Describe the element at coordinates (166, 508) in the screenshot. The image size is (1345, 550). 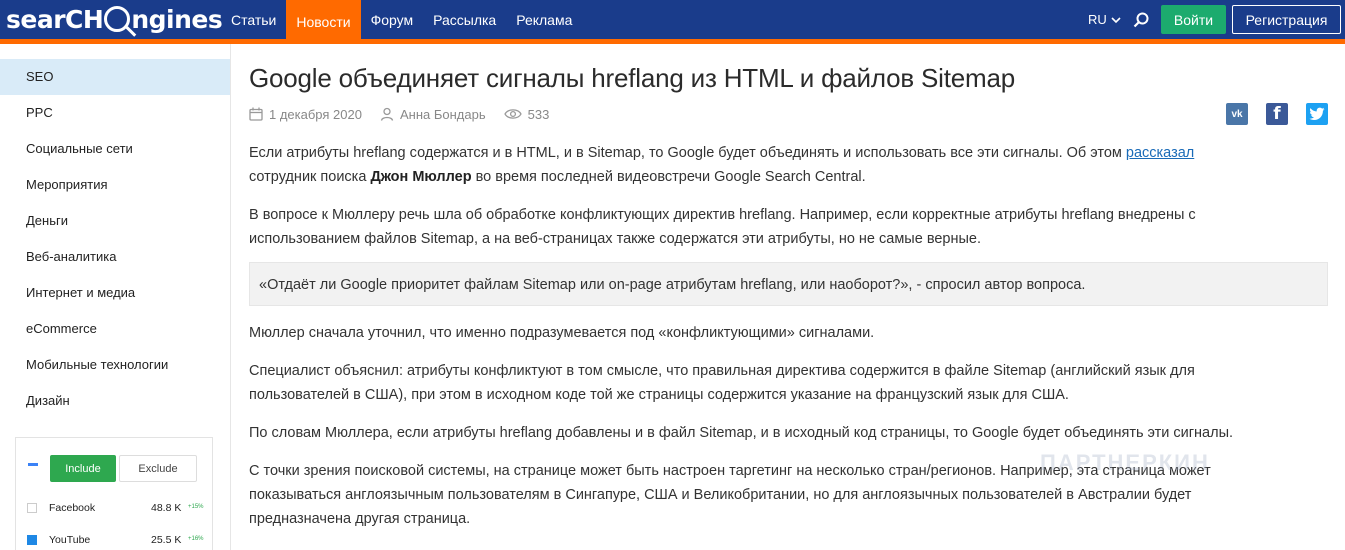
I see `source-value: 48.8 K` at that location.